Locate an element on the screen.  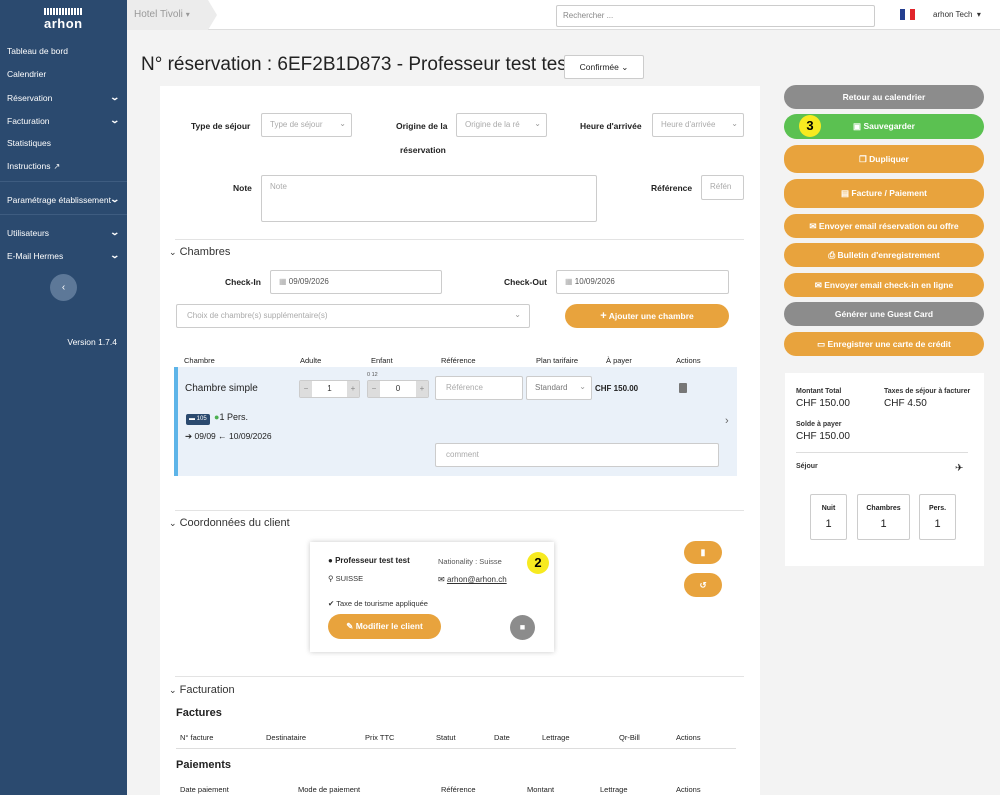
caret-down-icon: ▾ is located at coordinates (187, 14).